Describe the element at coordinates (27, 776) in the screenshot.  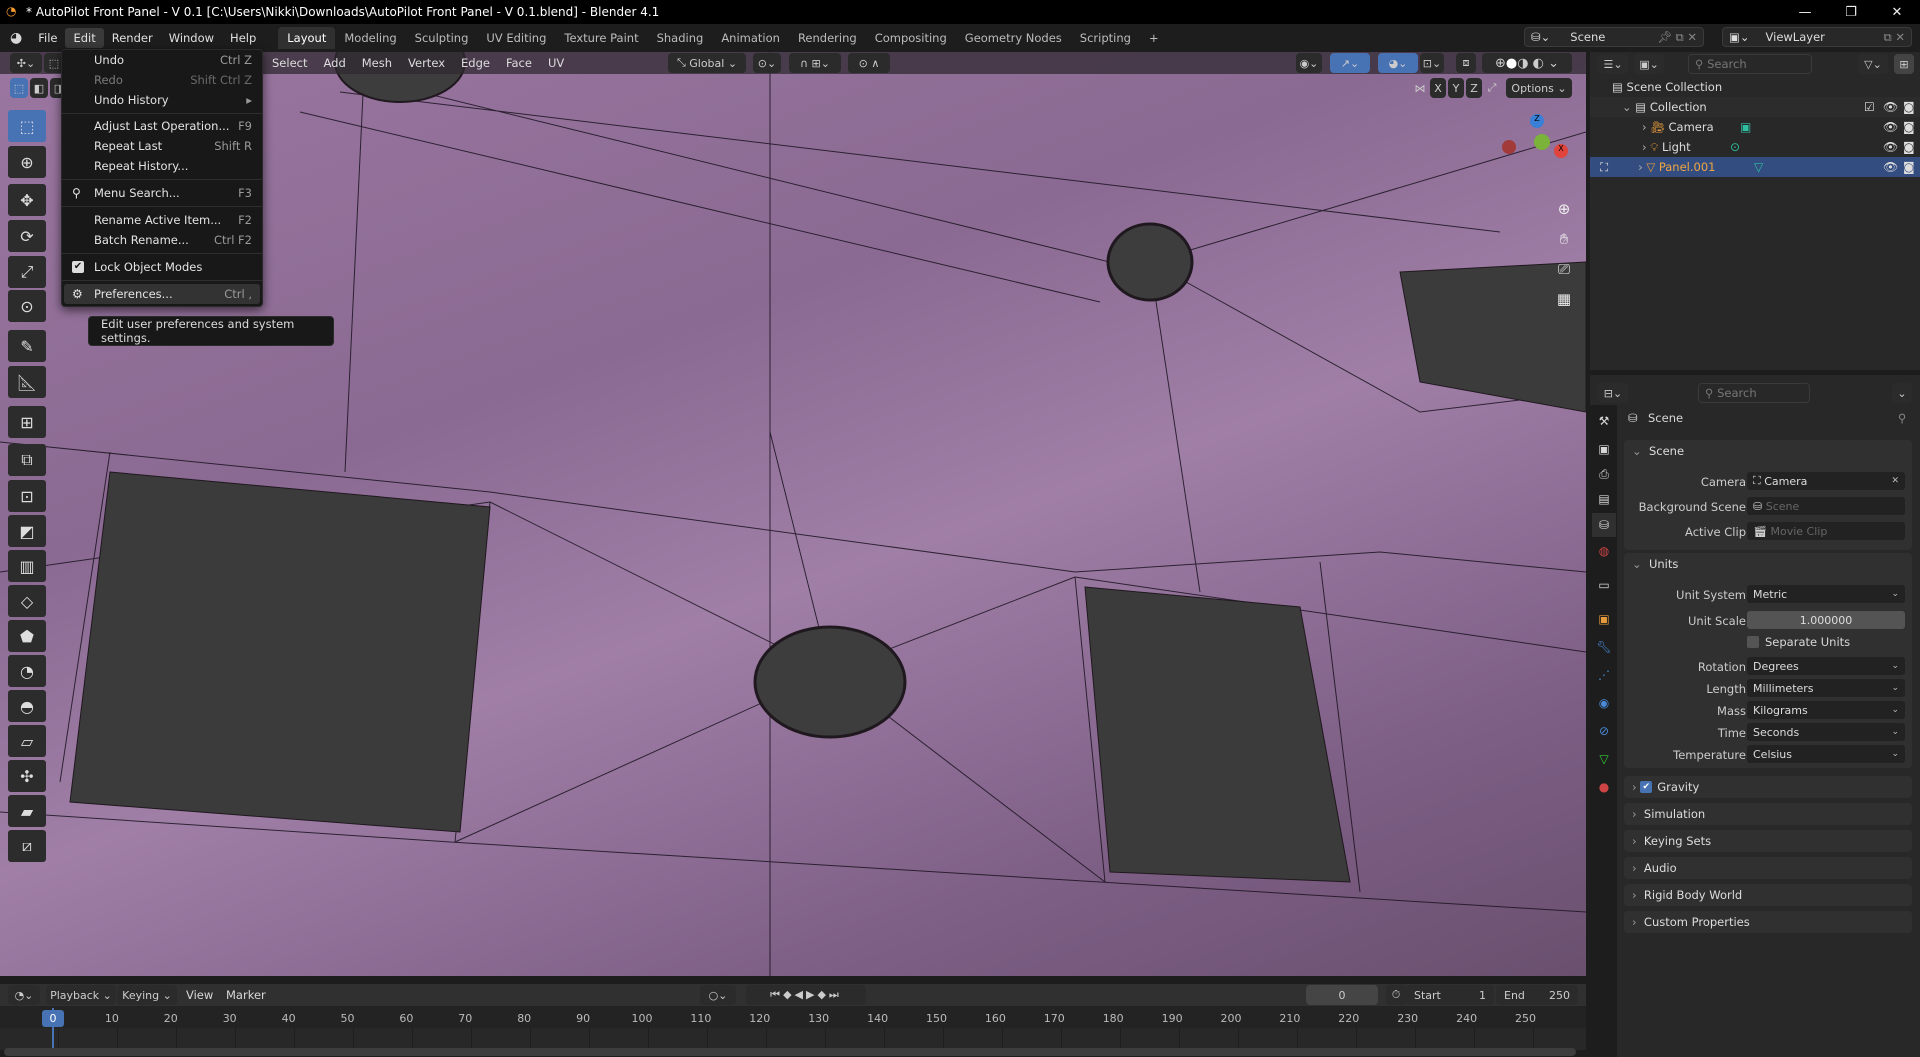
I see `shrink-fatten-tool-icon: ✣` at that location.